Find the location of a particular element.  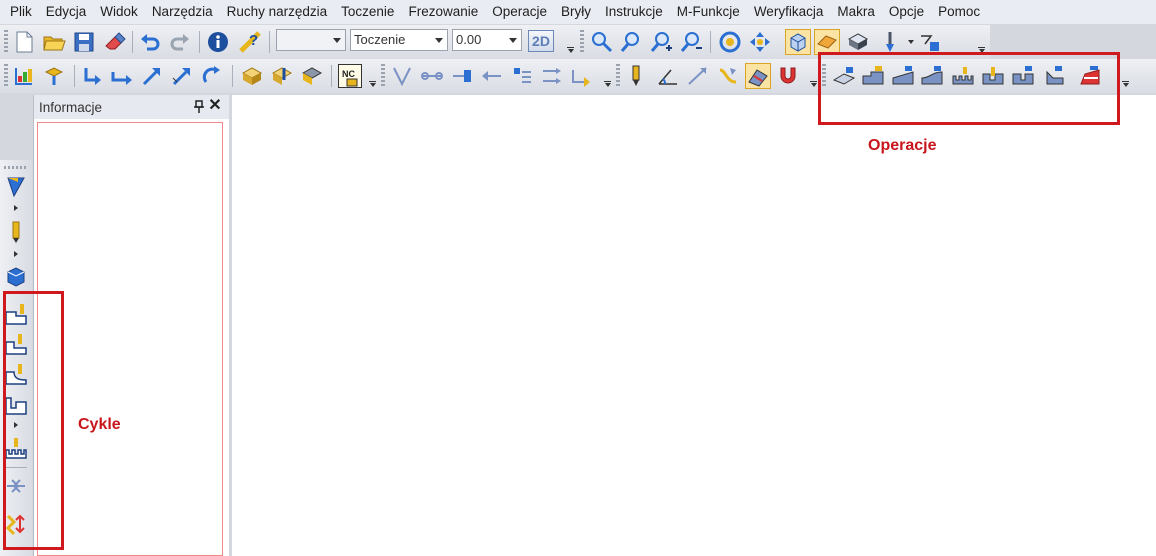

svg-text: NC is located at coordinates (348, 74).